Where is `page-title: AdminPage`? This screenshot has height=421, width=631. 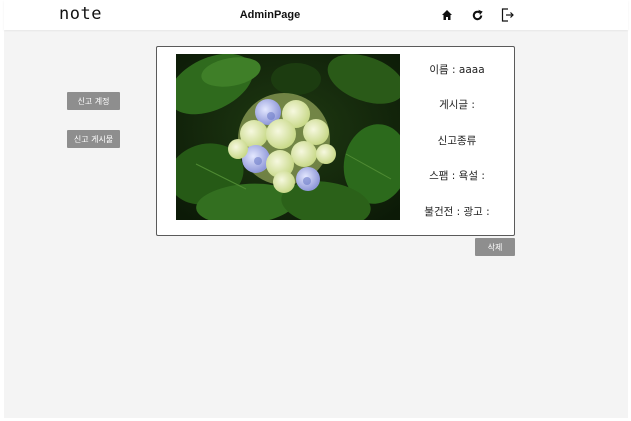 page-title: AdminPage is located at coordinates (270, 15).